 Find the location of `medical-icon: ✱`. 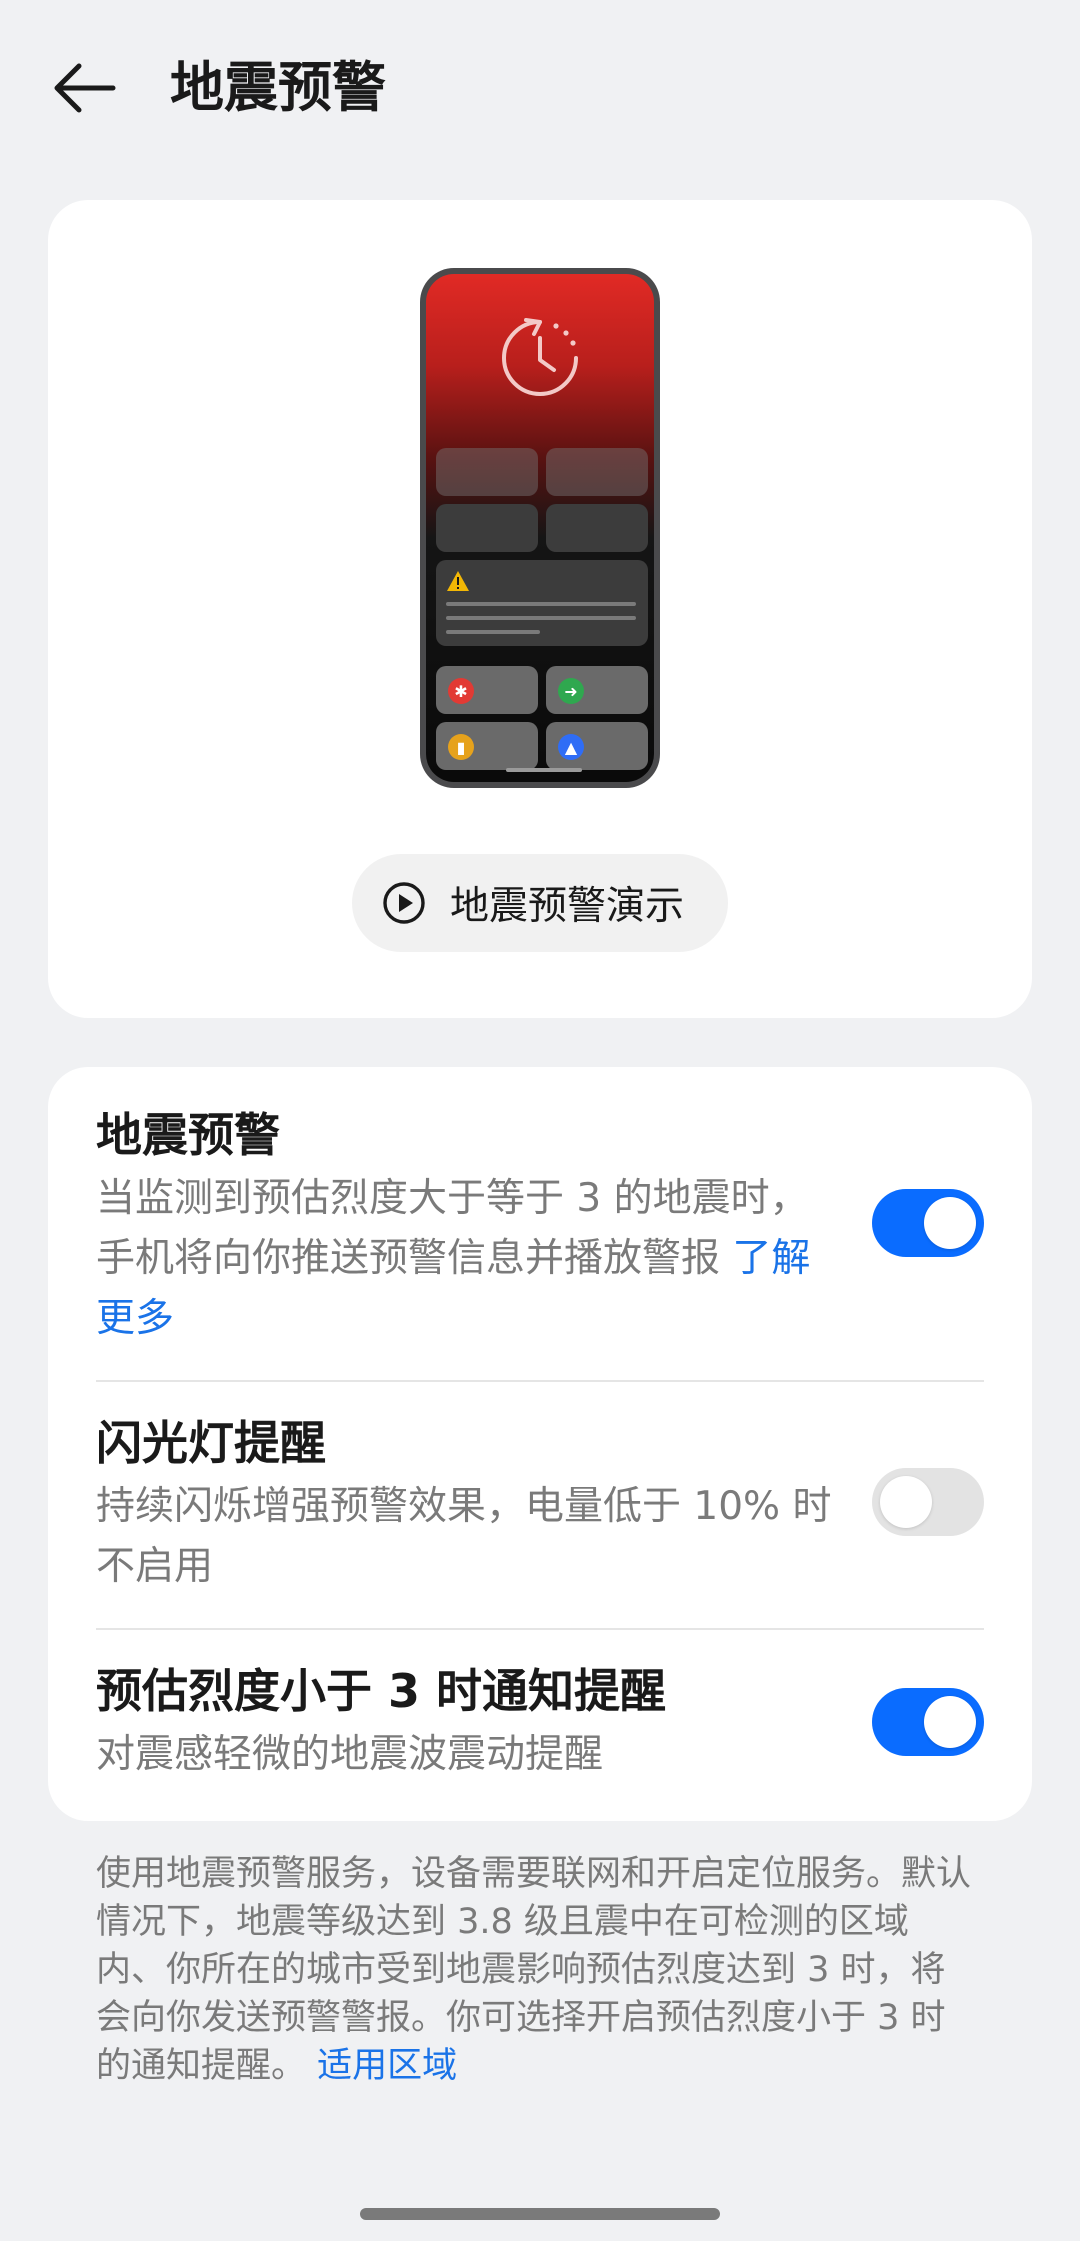

medical-icon: ✱ is located at coordinates (461, 691).